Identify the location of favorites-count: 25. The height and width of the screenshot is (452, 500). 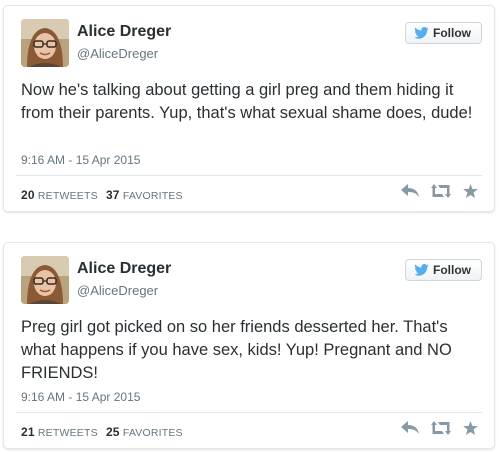
(113, 432).